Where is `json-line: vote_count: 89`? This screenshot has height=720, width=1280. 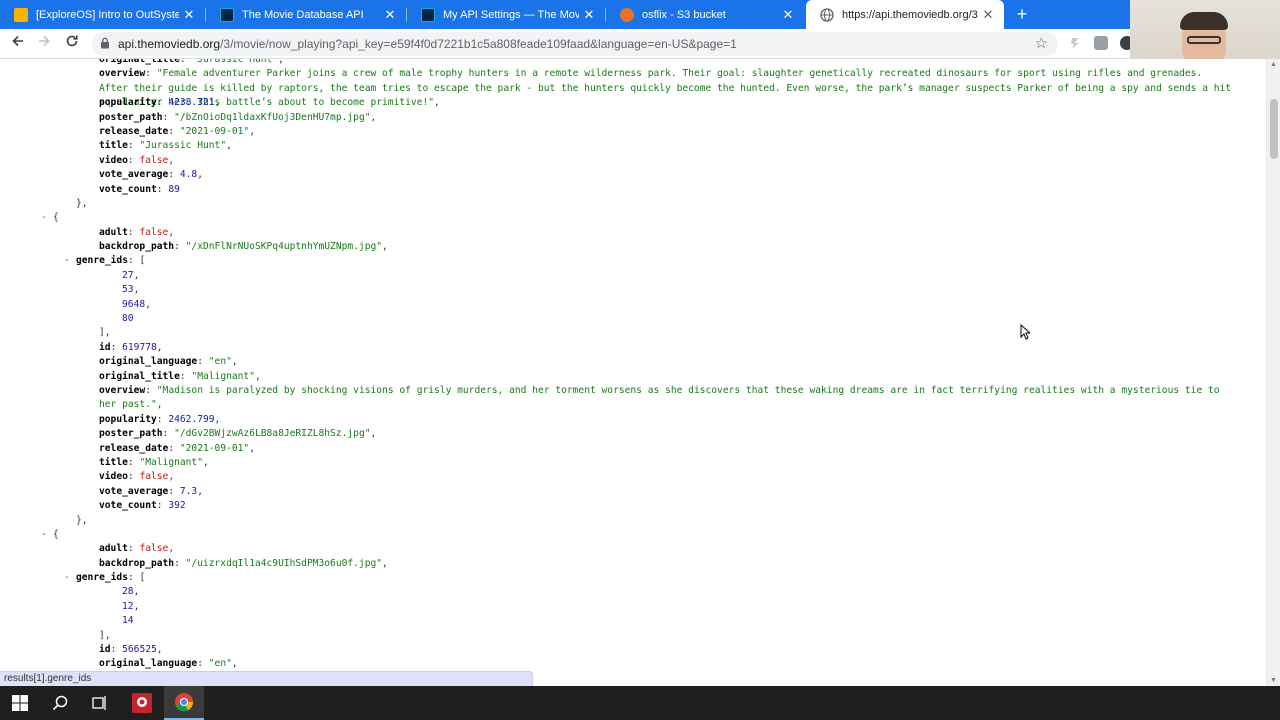 json-line: vote_count: 89 is located at coordinates (633, 190).